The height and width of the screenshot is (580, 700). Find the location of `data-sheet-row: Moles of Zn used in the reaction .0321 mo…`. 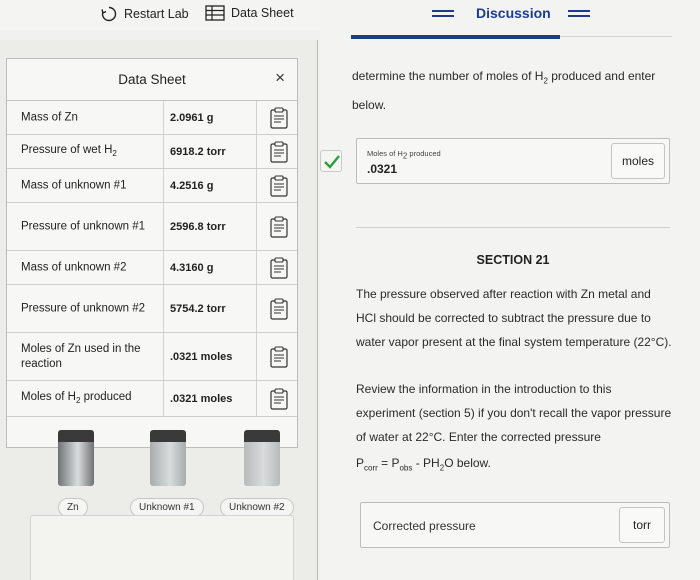

data-sheet-row: Moles of Zn used in the reaction .0321 mo… is located at coordinates (152, 357).